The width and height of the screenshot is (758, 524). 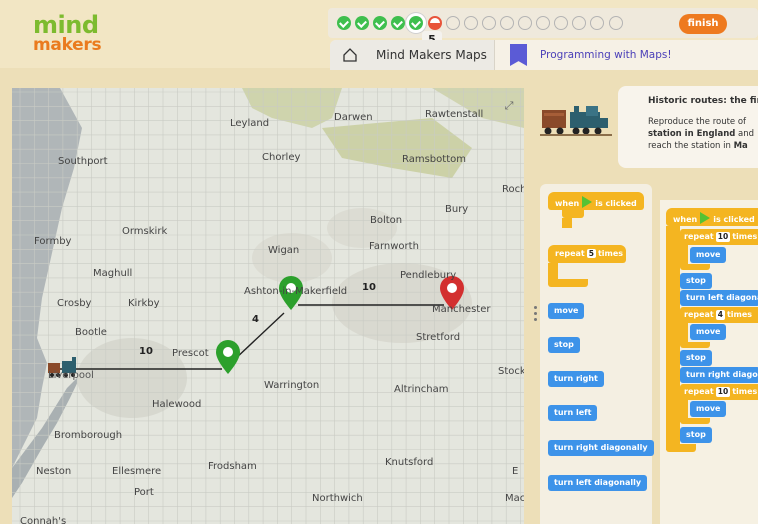 I want to click on script-spine-end, so click(x=681, y=448).